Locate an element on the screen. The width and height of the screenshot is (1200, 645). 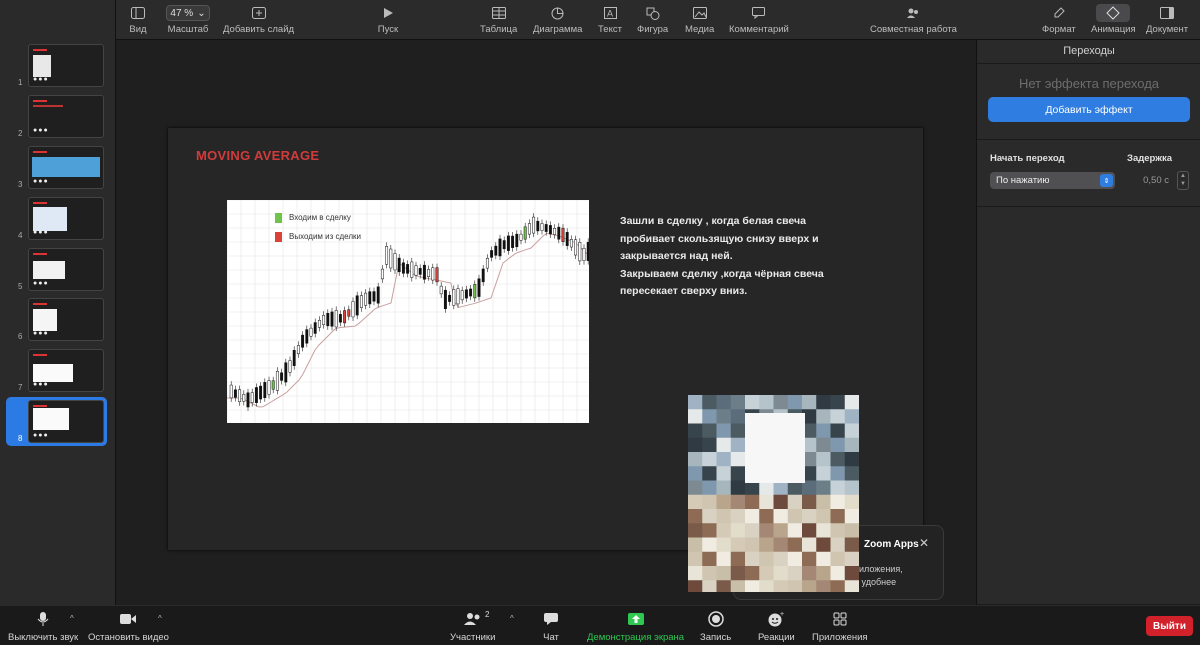
zoom-control: 47 % ⌄ Масштаб is located at coordinates (188, 19).